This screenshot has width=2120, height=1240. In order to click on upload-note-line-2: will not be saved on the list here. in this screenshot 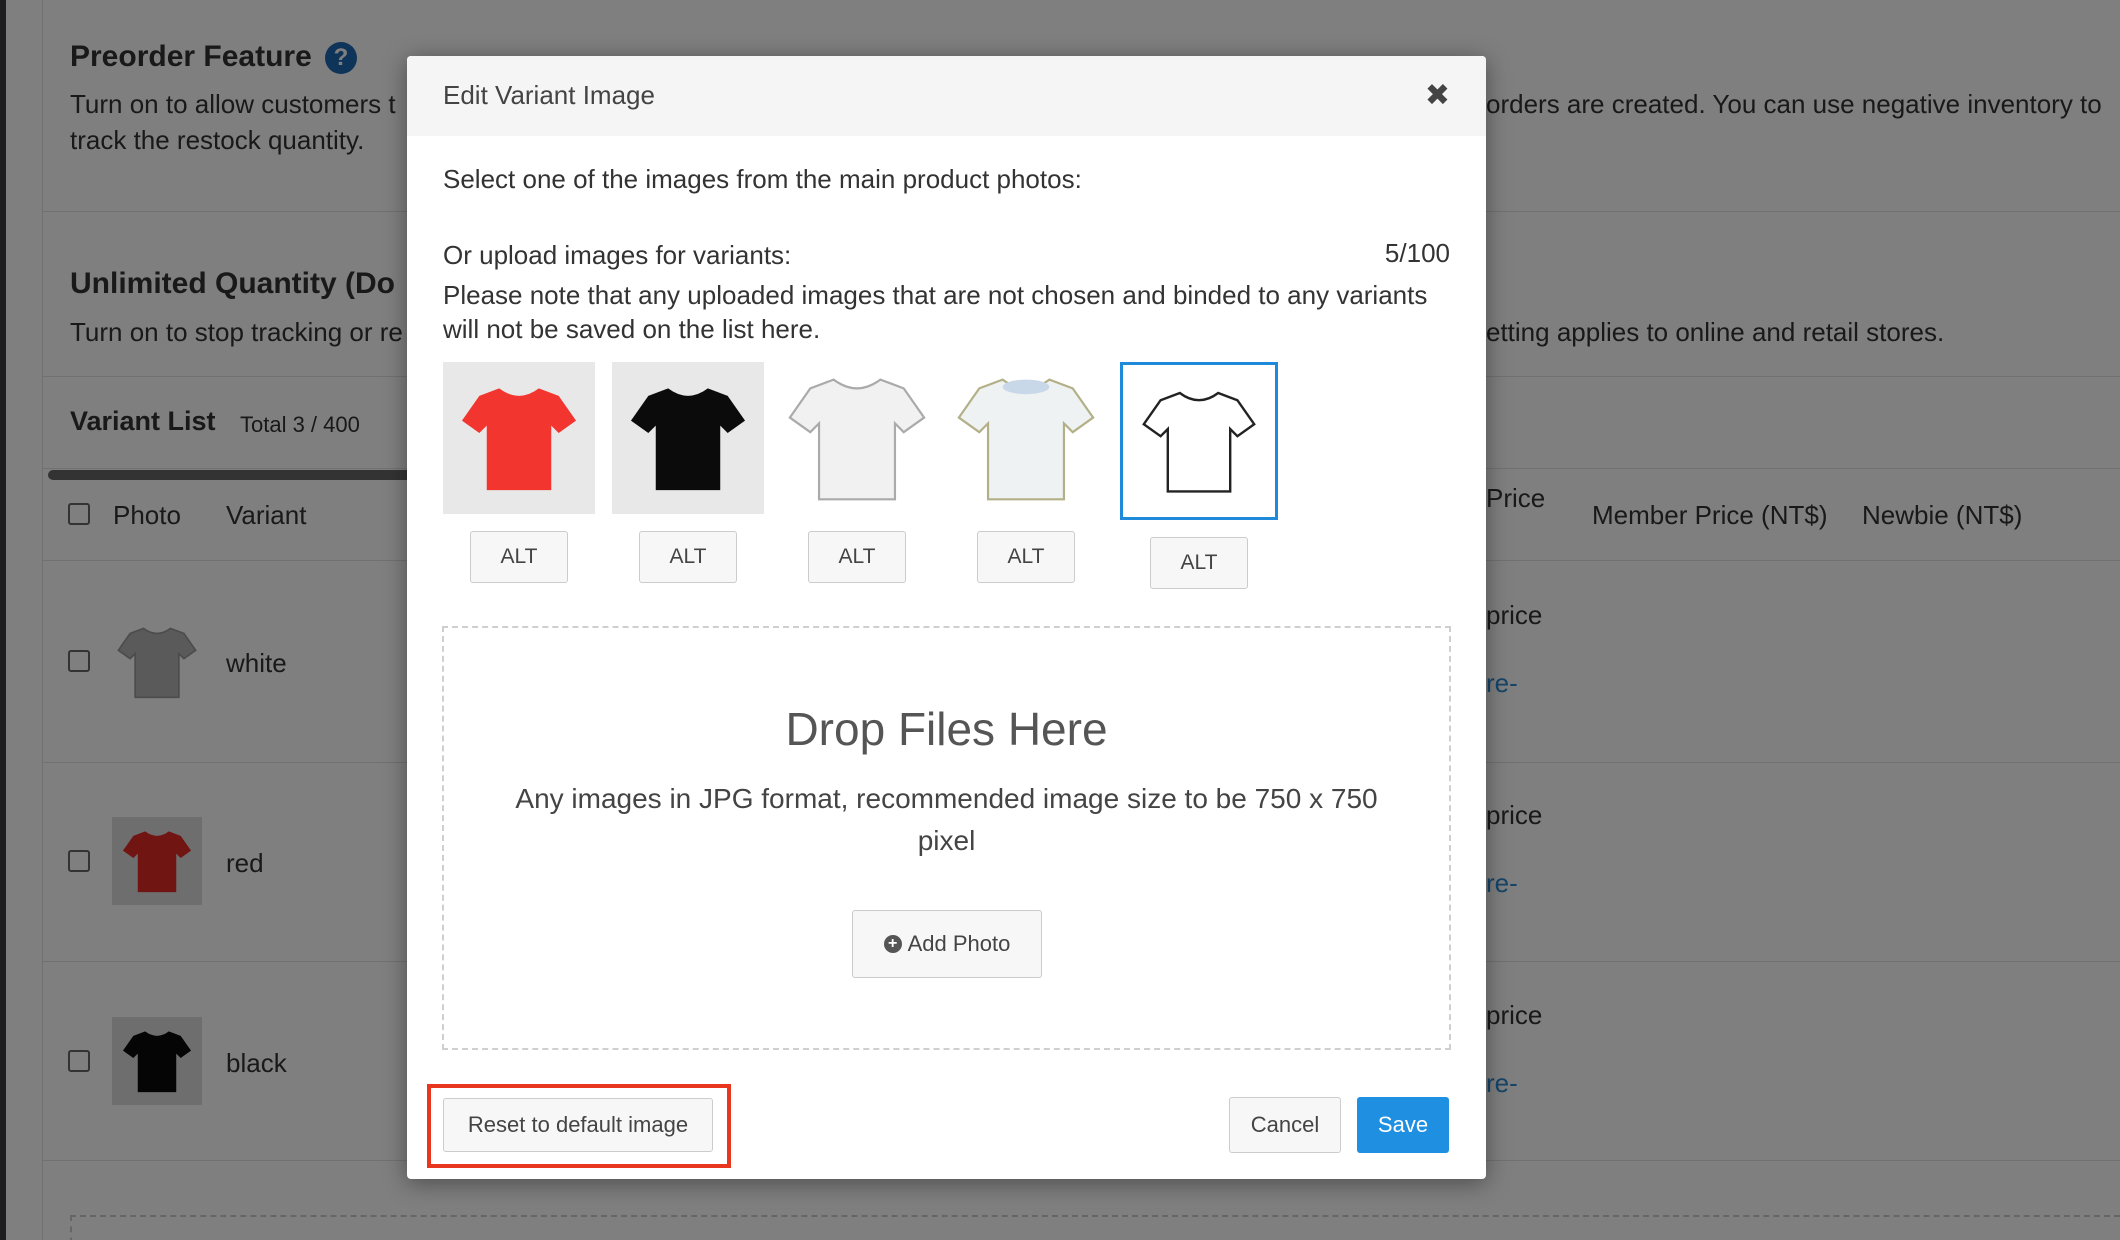, I will do `click(632, 329)`.